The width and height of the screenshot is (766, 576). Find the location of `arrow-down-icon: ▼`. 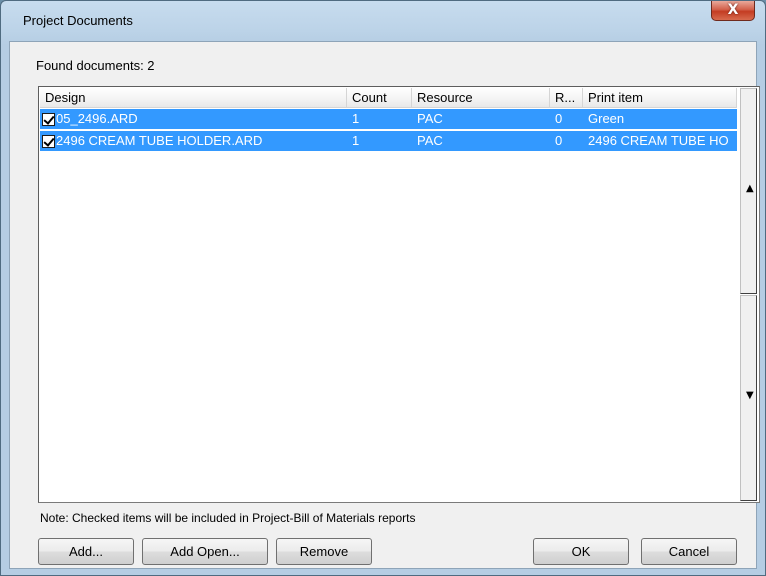

arrow-down-icon: ▼ is located at coordinates (750, 395).